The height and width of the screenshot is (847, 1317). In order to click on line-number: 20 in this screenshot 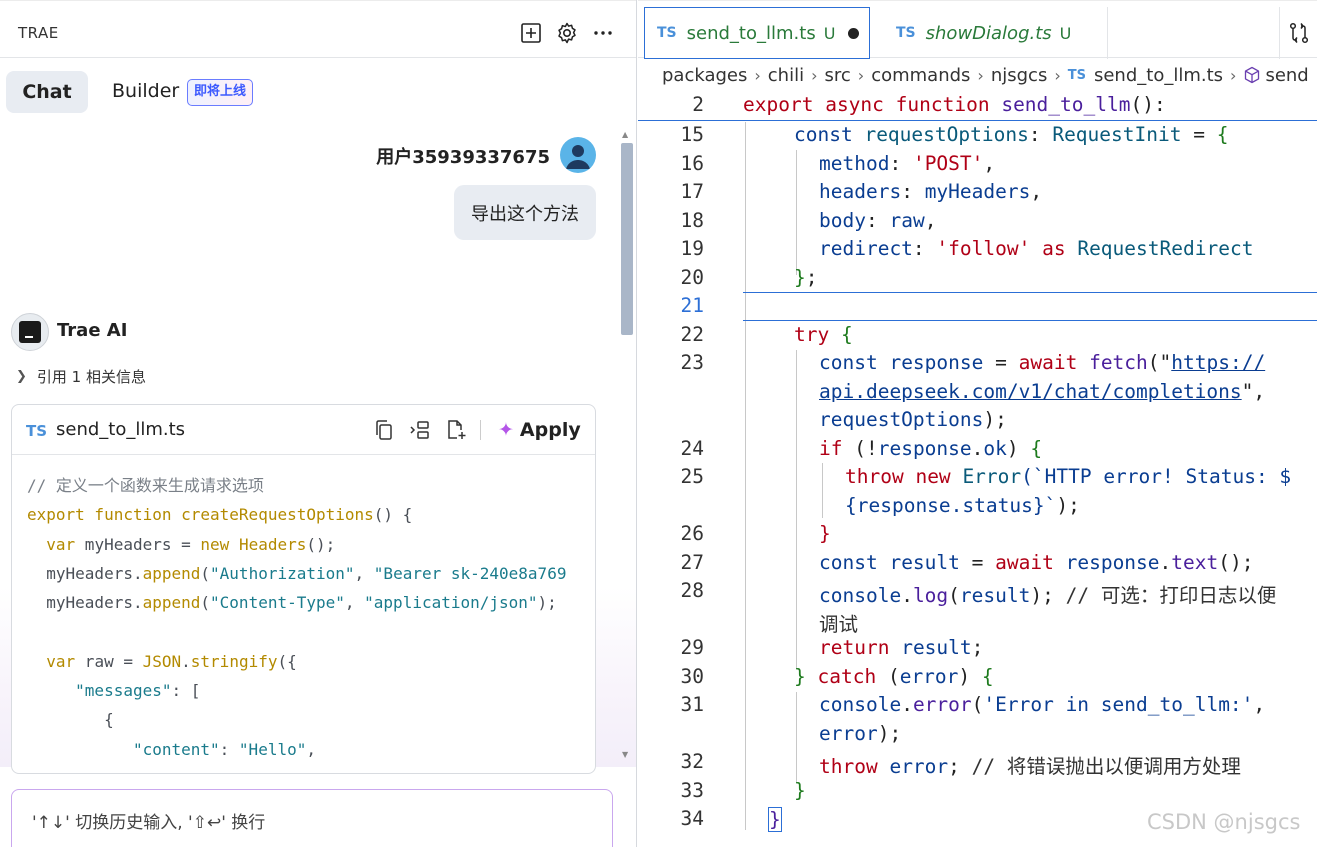, I will do `click(692, 277)`.